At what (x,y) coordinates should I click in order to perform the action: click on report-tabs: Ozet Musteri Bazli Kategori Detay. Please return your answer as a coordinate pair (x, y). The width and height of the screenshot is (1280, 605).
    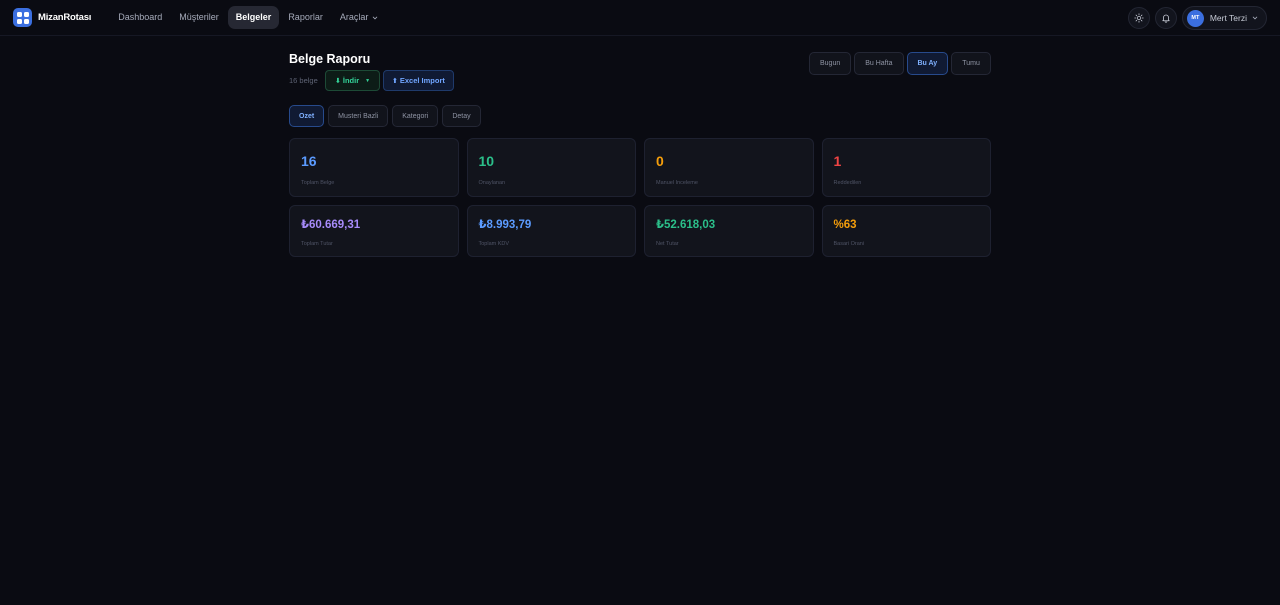
    Looking at the image, I should click on (387, 116).